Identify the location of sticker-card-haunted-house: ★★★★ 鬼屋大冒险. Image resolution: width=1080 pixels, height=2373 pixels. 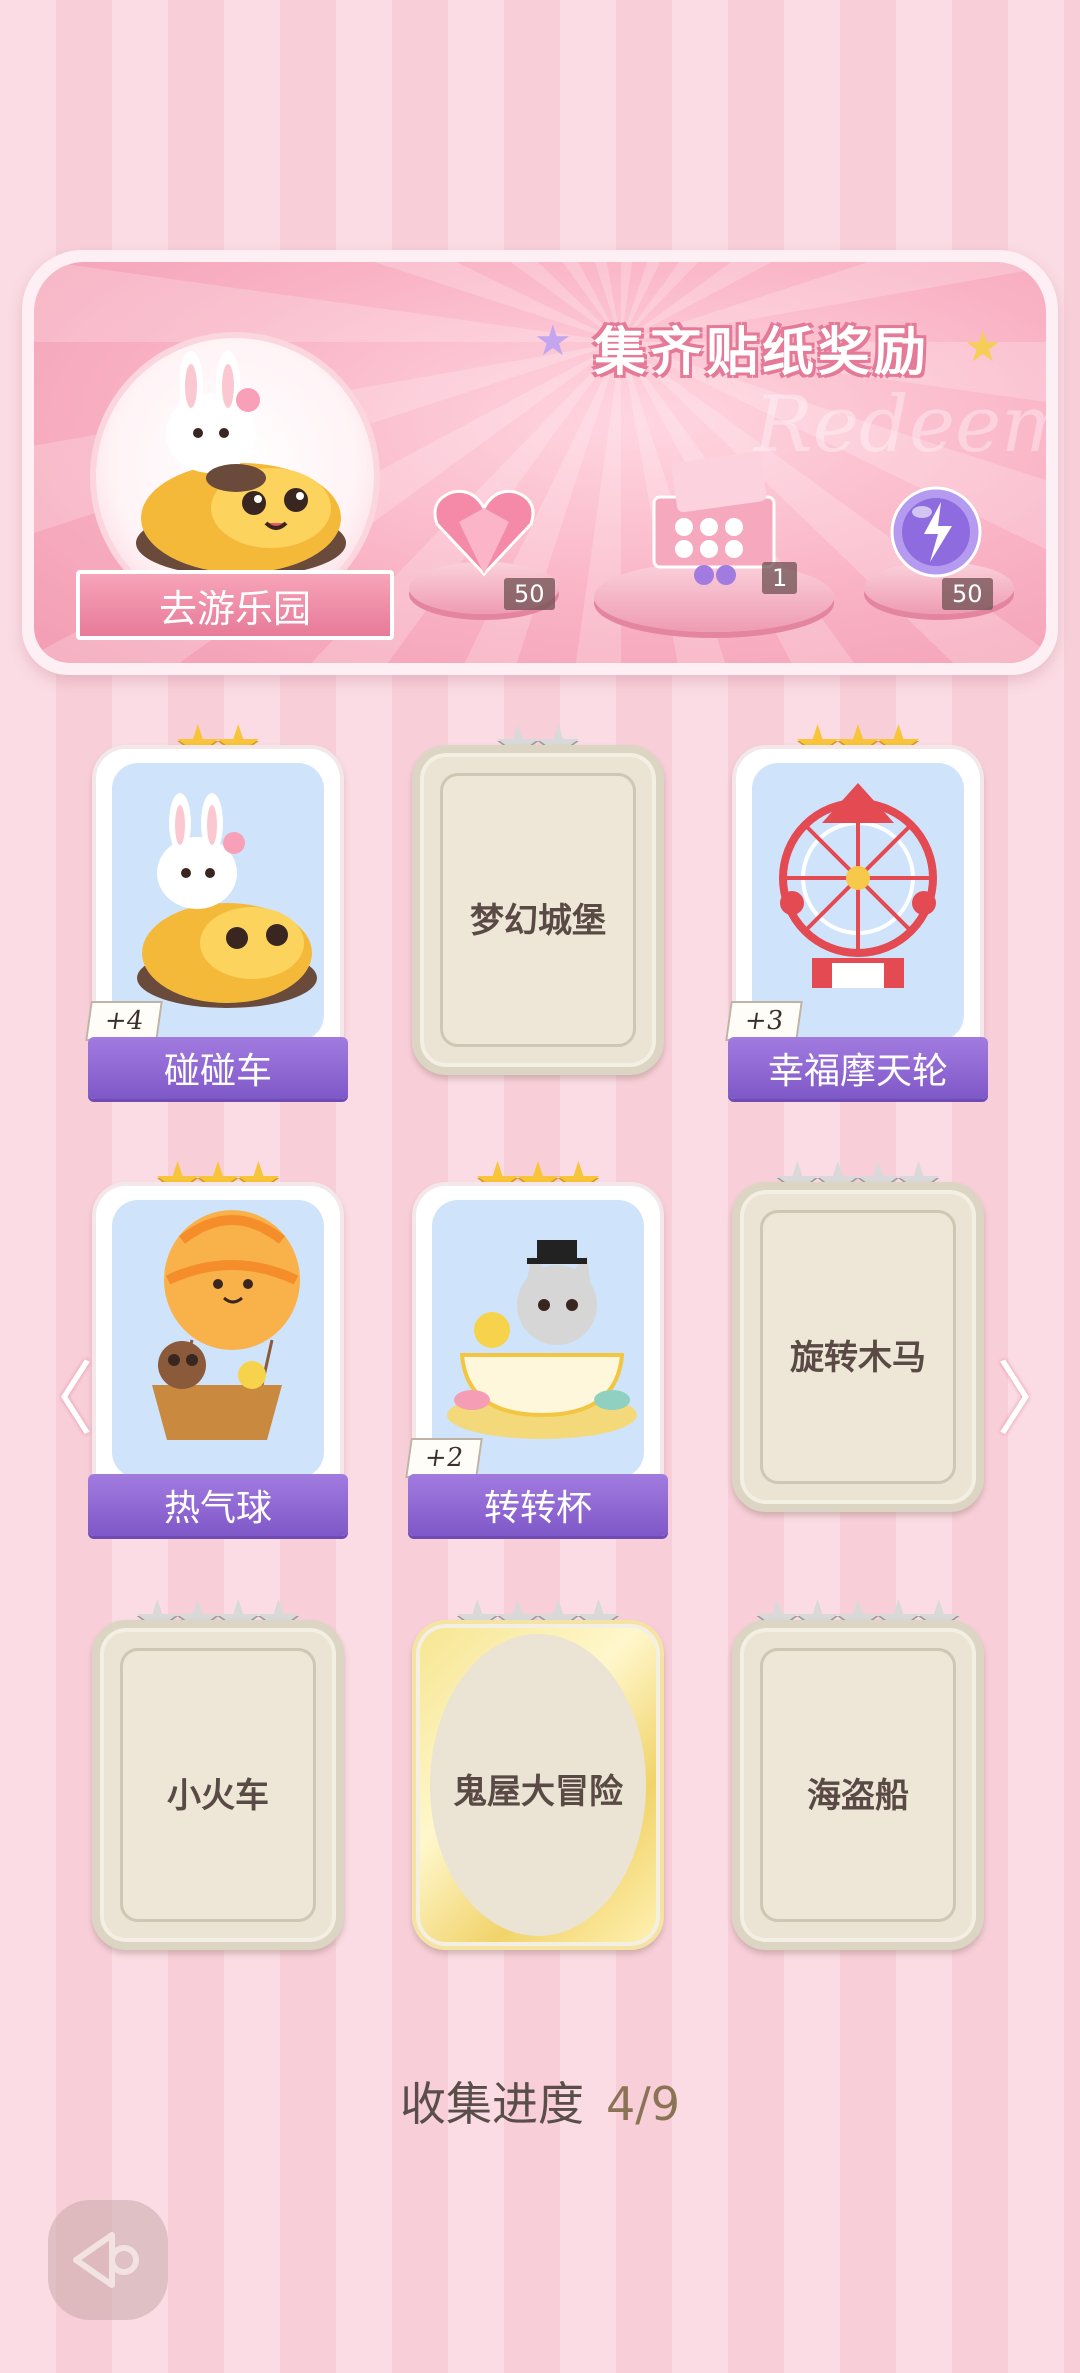
(538, 1770).